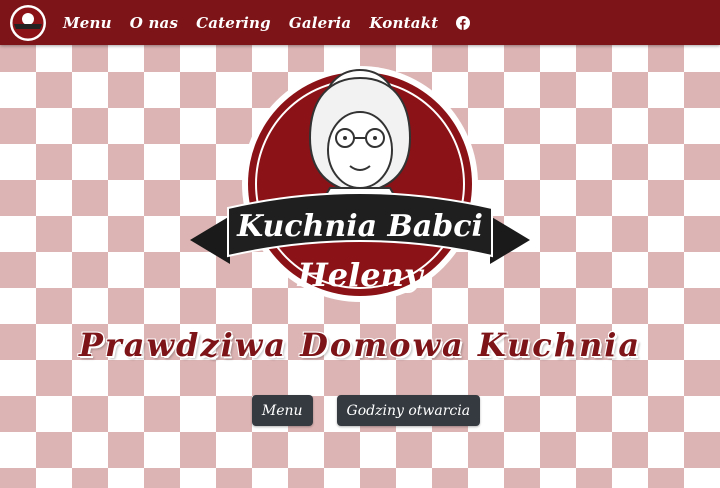 This screenshot has width=720, height=488. What do you see at coordinates (320, 23) in the screenshot?
I see `nav-link-galeria: Galeria` at bounding box center [320, 23].